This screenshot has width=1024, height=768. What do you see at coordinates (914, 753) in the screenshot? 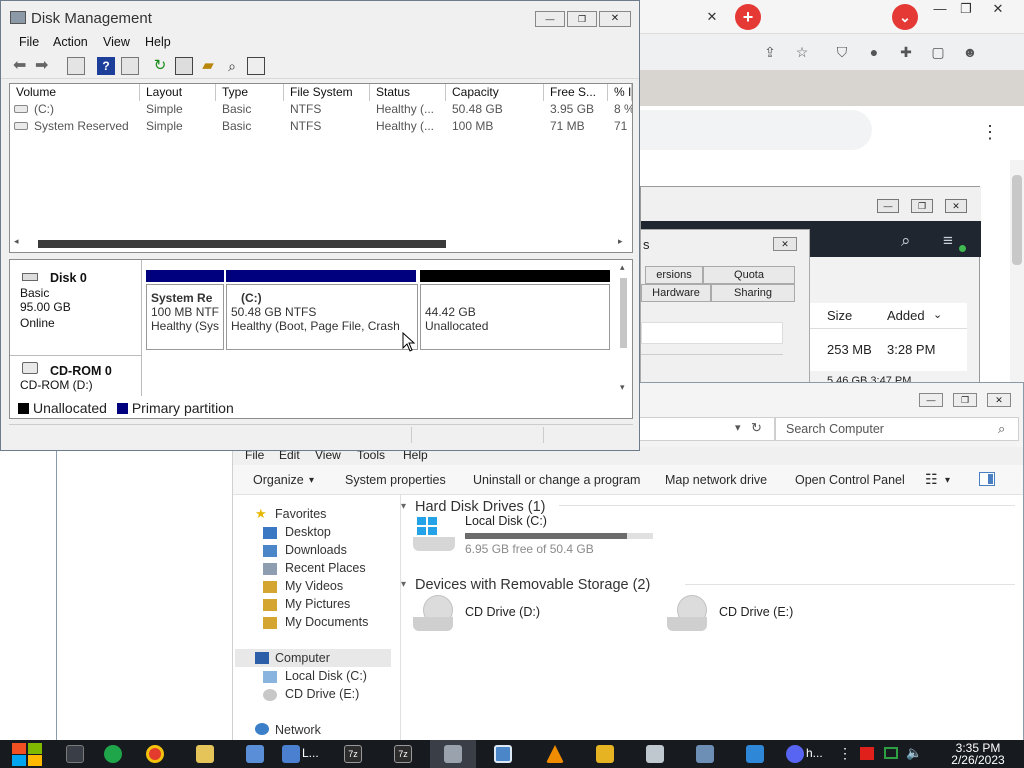
I see `volume-icon: 🔈` at bounding box center [914, 753].